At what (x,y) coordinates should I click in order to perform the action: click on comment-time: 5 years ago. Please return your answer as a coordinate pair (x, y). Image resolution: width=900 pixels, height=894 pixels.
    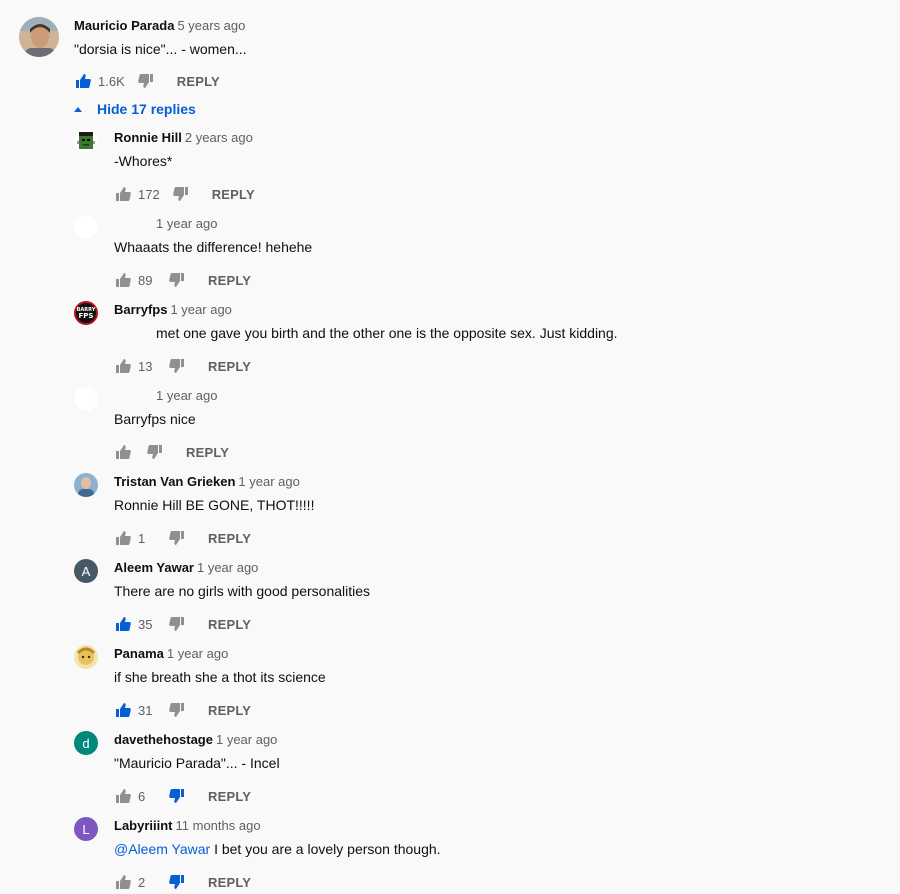
    Looking at the image, I should click on (211, 25).